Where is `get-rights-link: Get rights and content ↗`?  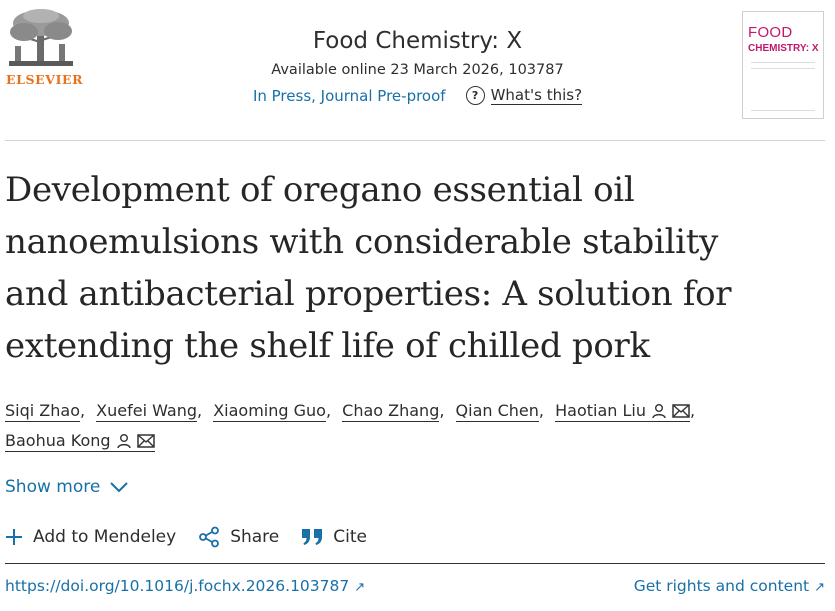
get-rights-link: Get rights and content ↗ is located at coordinates (729, 586).